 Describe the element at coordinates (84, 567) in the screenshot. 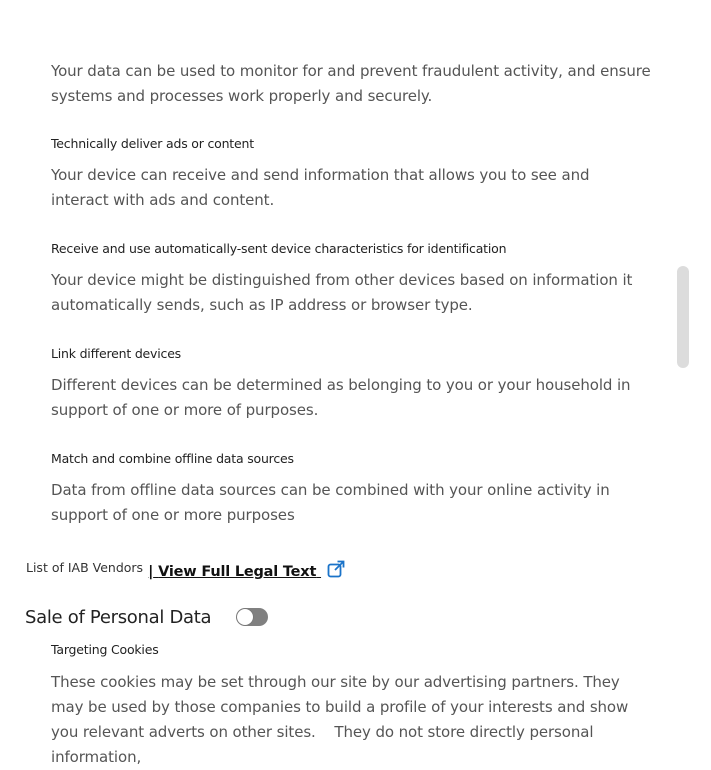

I see `iab-vendors-link: List of IAB Vendors` at that location.